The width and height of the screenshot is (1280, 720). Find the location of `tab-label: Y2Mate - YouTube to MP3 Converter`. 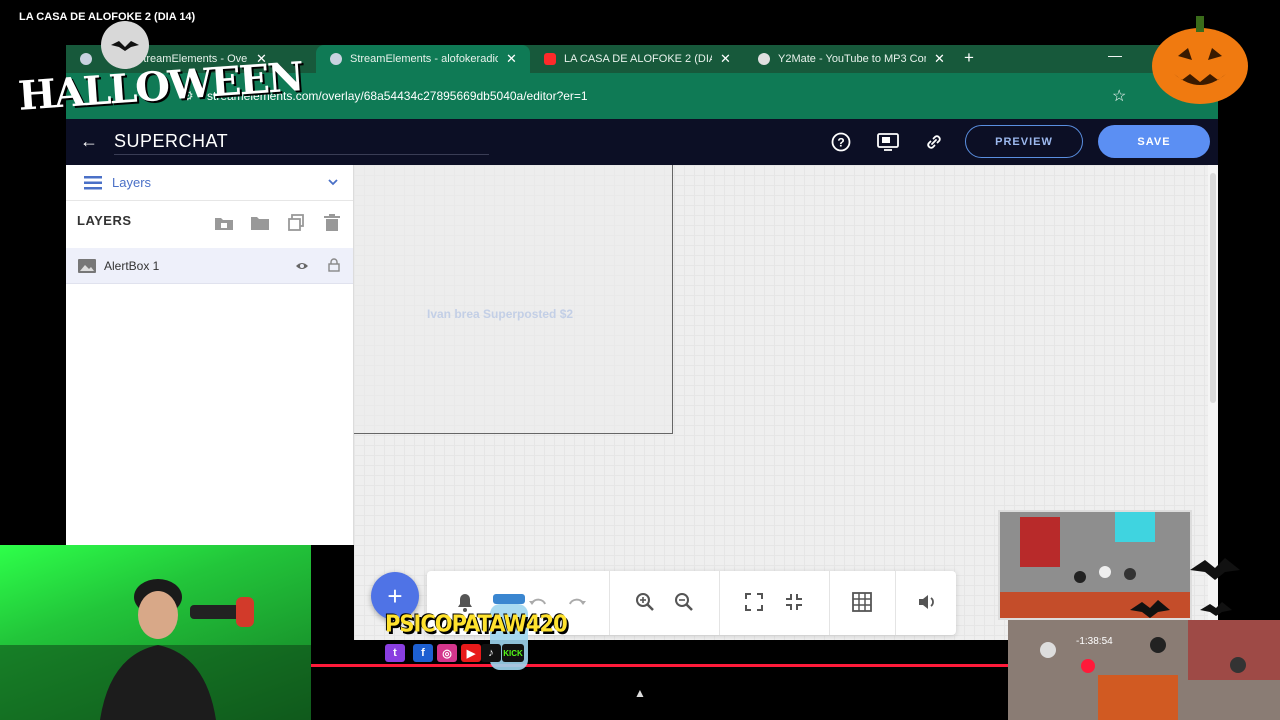

tab-label: Y2Mate - YouTube to MP3 Converter is located at coordinates (852, 59).